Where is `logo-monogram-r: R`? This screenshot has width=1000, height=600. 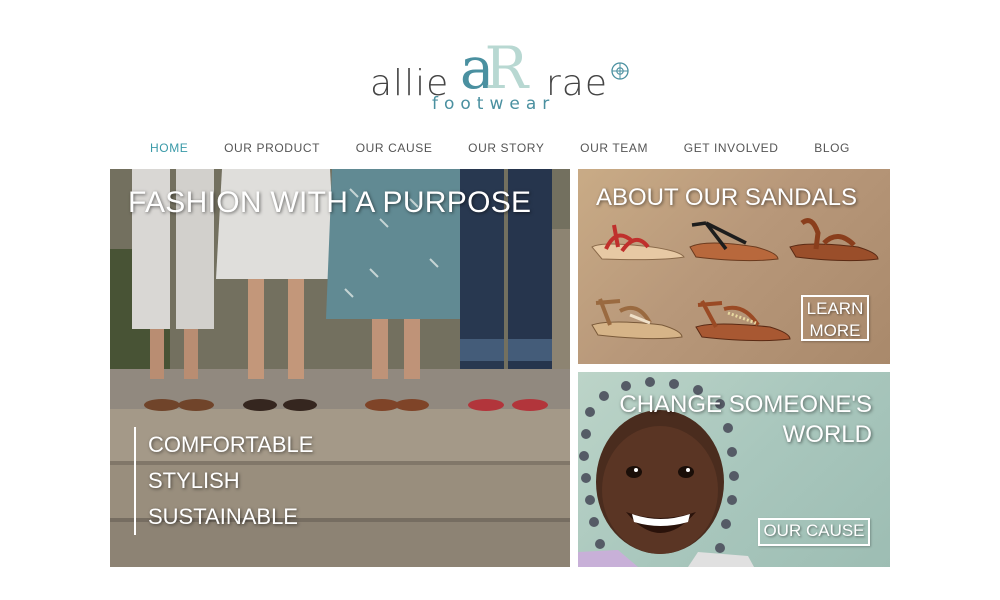 logo-monogram-r: R is located at coordinates (507, 68).